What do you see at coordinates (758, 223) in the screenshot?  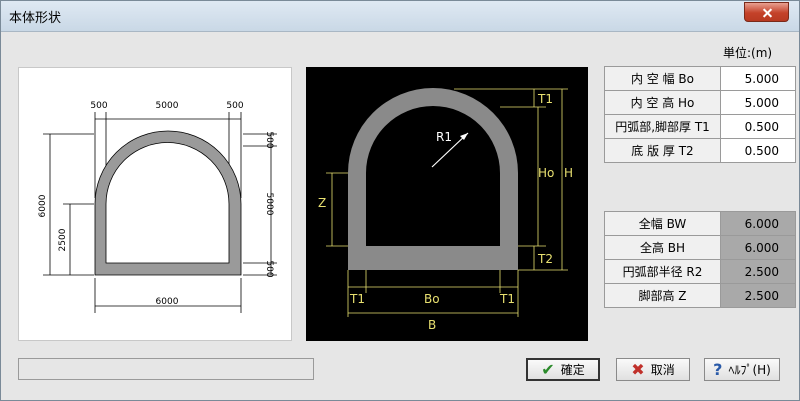 I see `total-width-value: 6.000` at bounding box center [758, 223].